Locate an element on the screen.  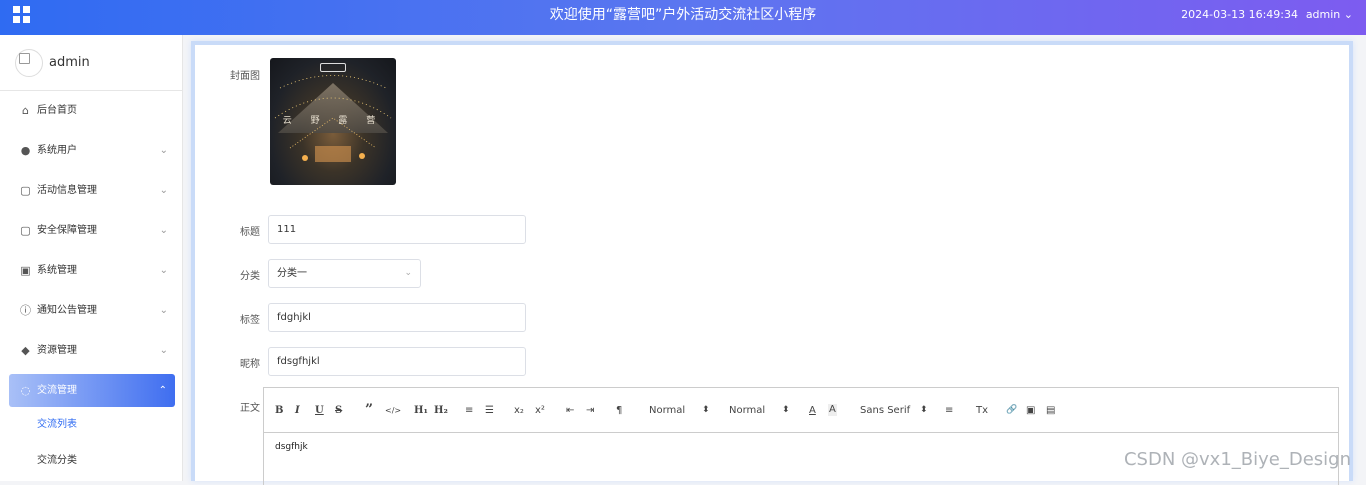
italic-button: I is located at coordinates (297, 410).